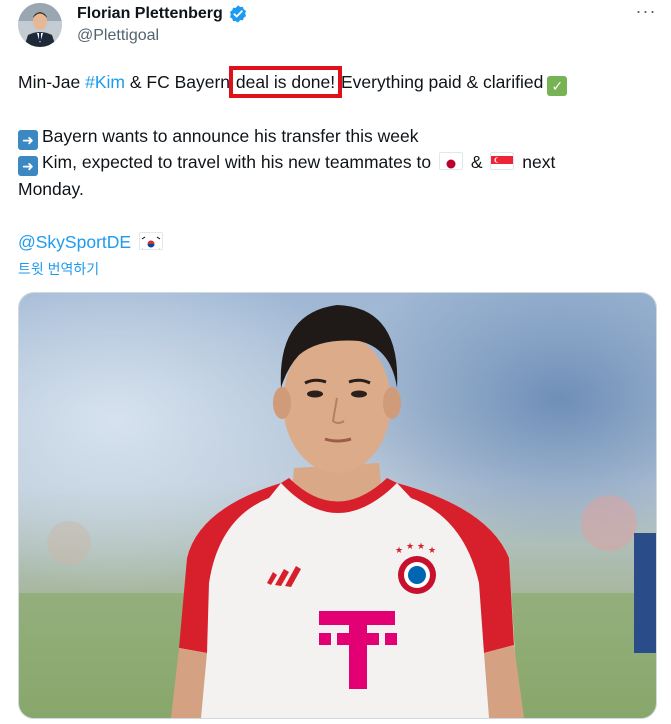 The height and width of the screenshot is (724, 671). Describe the element at coordinates (105, 82) in the screenshot. I see `hashtag-kim-link: #Kim` at that location.